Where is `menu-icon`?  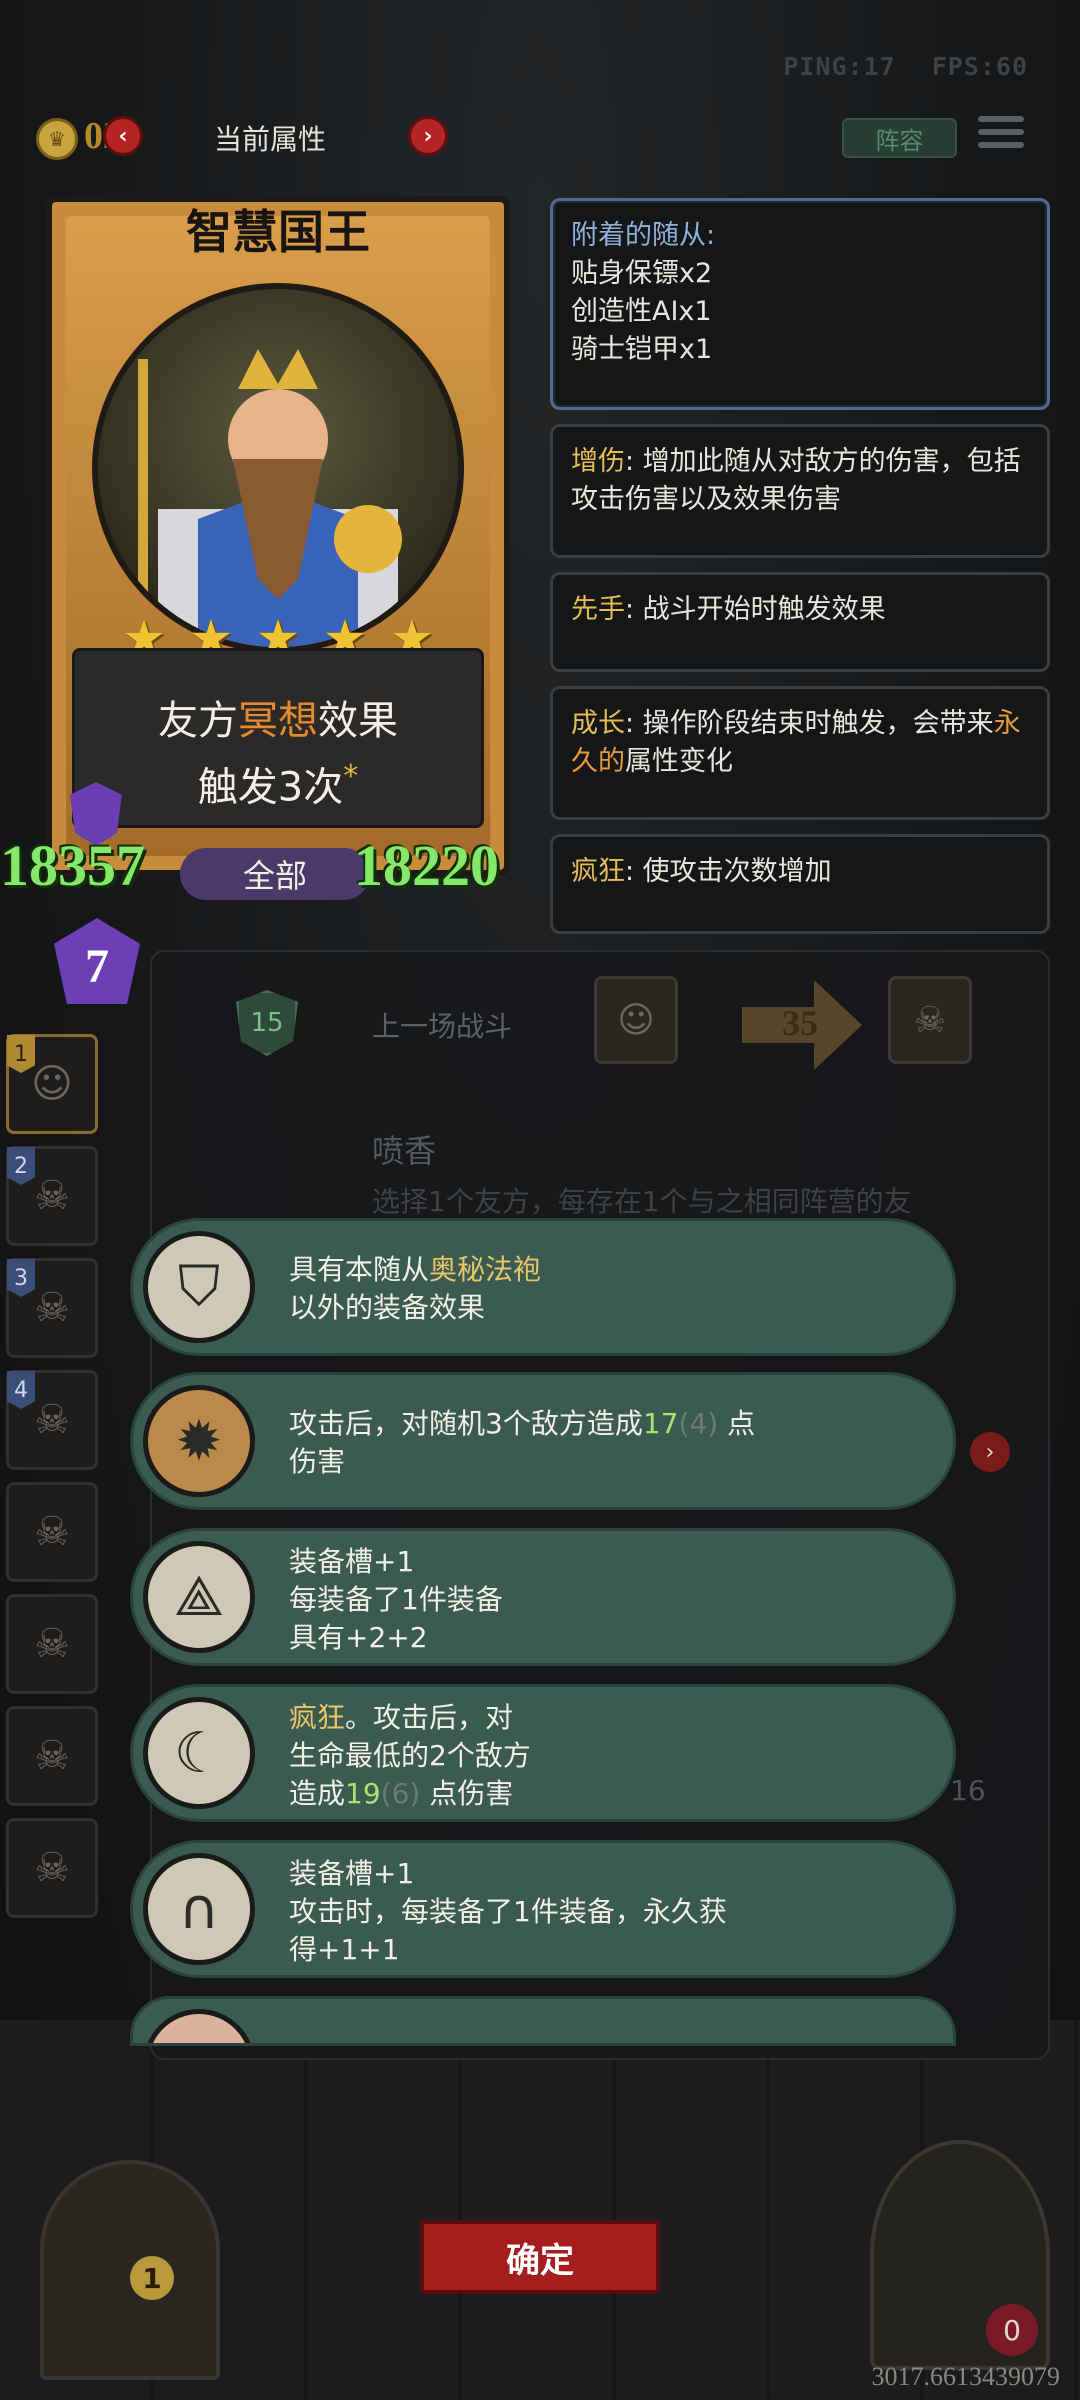 menu-icon is located at coordinates (1001, 136).